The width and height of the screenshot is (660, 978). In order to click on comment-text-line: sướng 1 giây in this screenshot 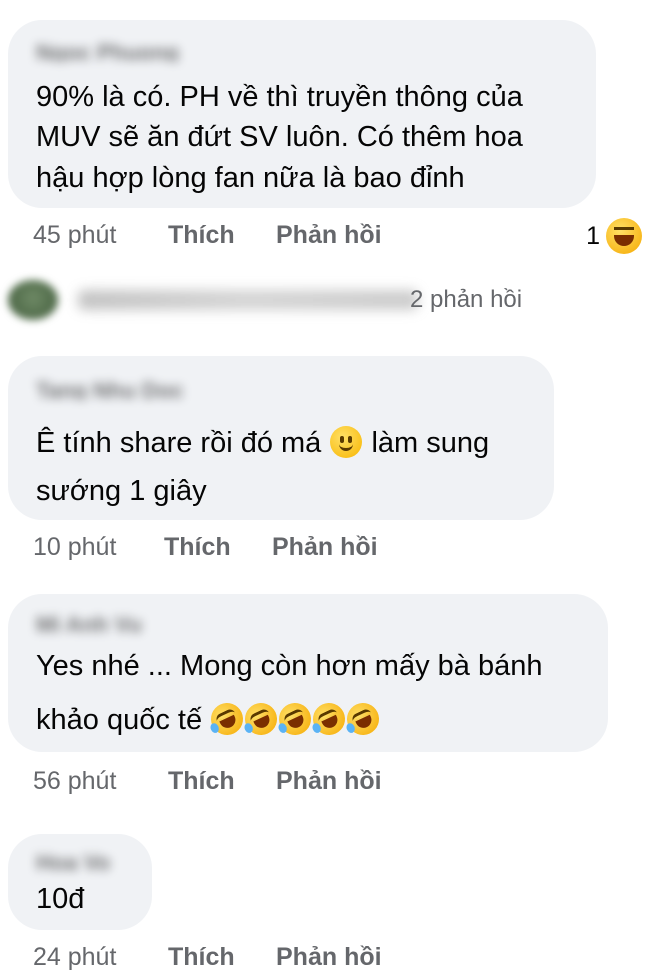, I will do `click(121, 491)`.